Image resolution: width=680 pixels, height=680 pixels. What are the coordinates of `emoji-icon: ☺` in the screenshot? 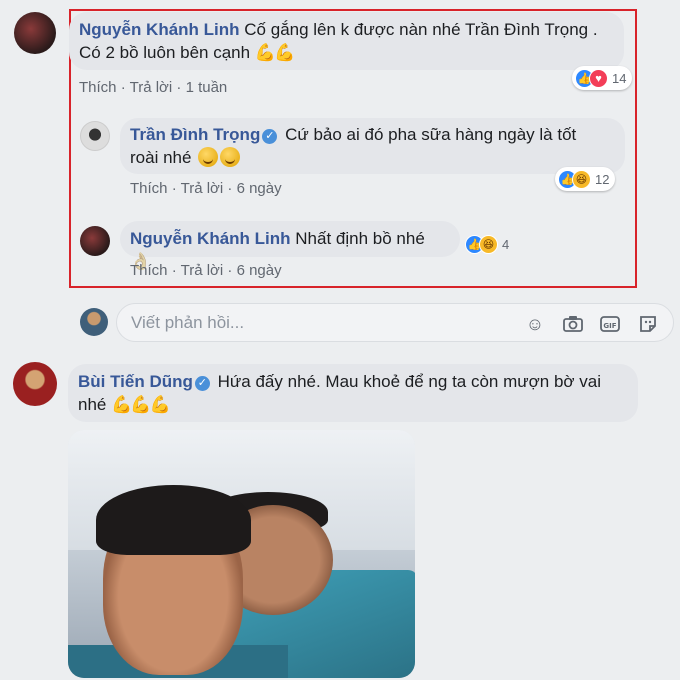 It's located at (535, 324).